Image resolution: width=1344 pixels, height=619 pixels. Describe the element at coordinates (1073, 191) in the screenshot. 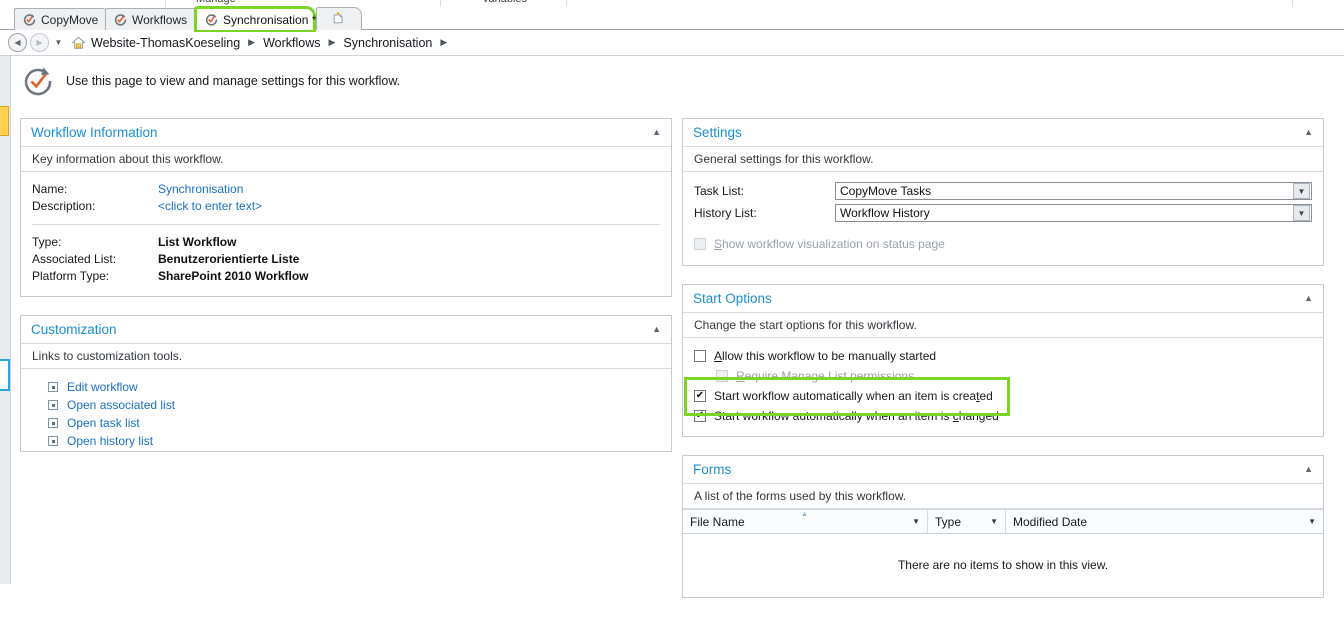

I see `task-list-dropdown: CopyMove Tasks ▼` at that location.